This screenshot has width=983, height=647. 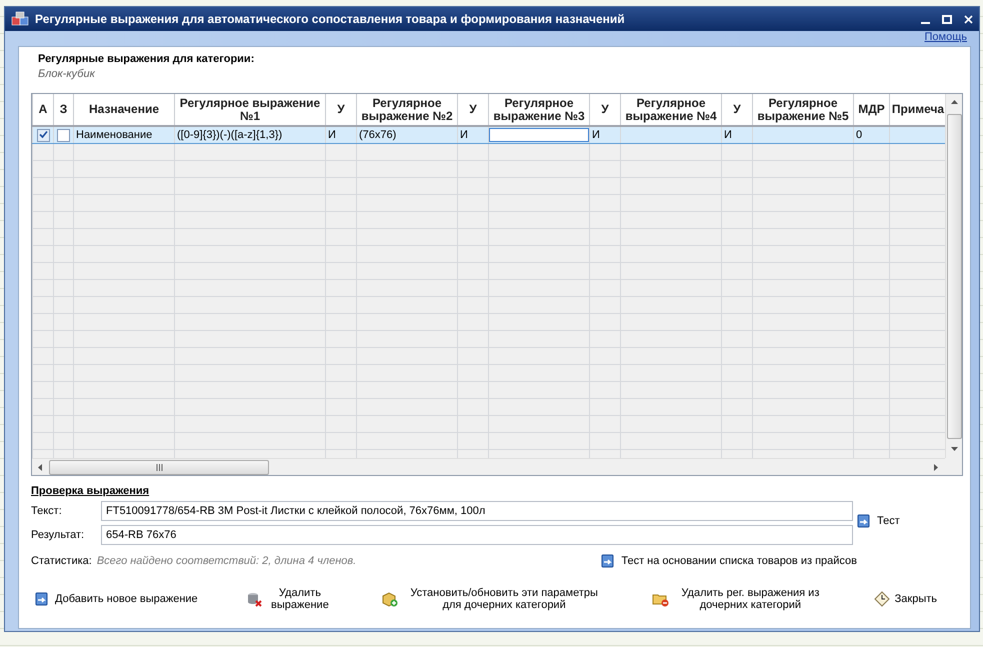 What do you see at coordinates (159, 467) in the screenshot?
I see `grip-icon` at bounding box center [159, 467].